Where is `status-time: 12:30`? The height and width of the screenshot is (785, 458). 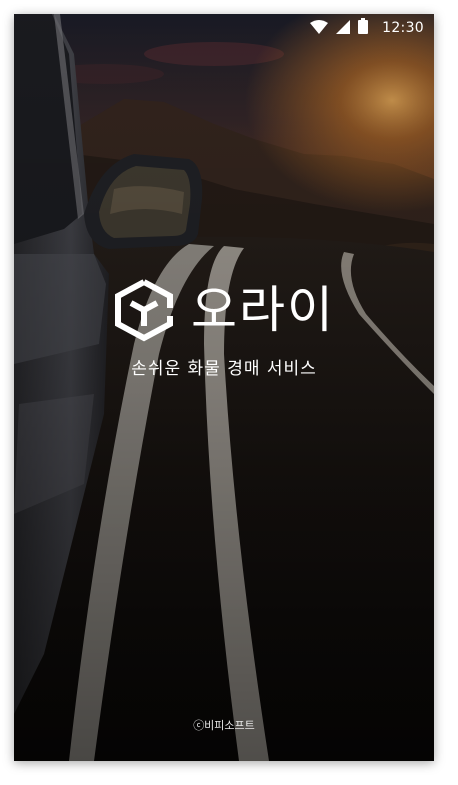
status-time: 12:30 is located at coordinates (403, 28).